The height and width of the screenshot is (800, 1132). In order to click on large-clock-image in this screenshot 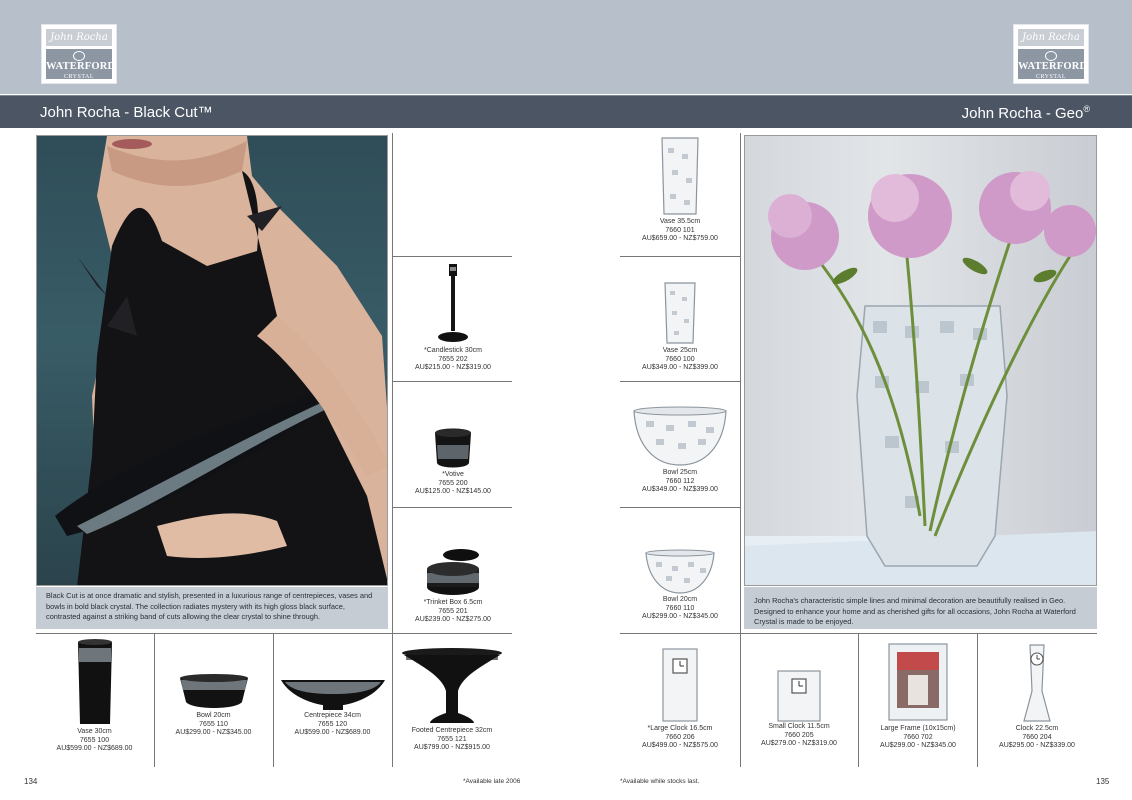, I will do `click(680, 685)`.